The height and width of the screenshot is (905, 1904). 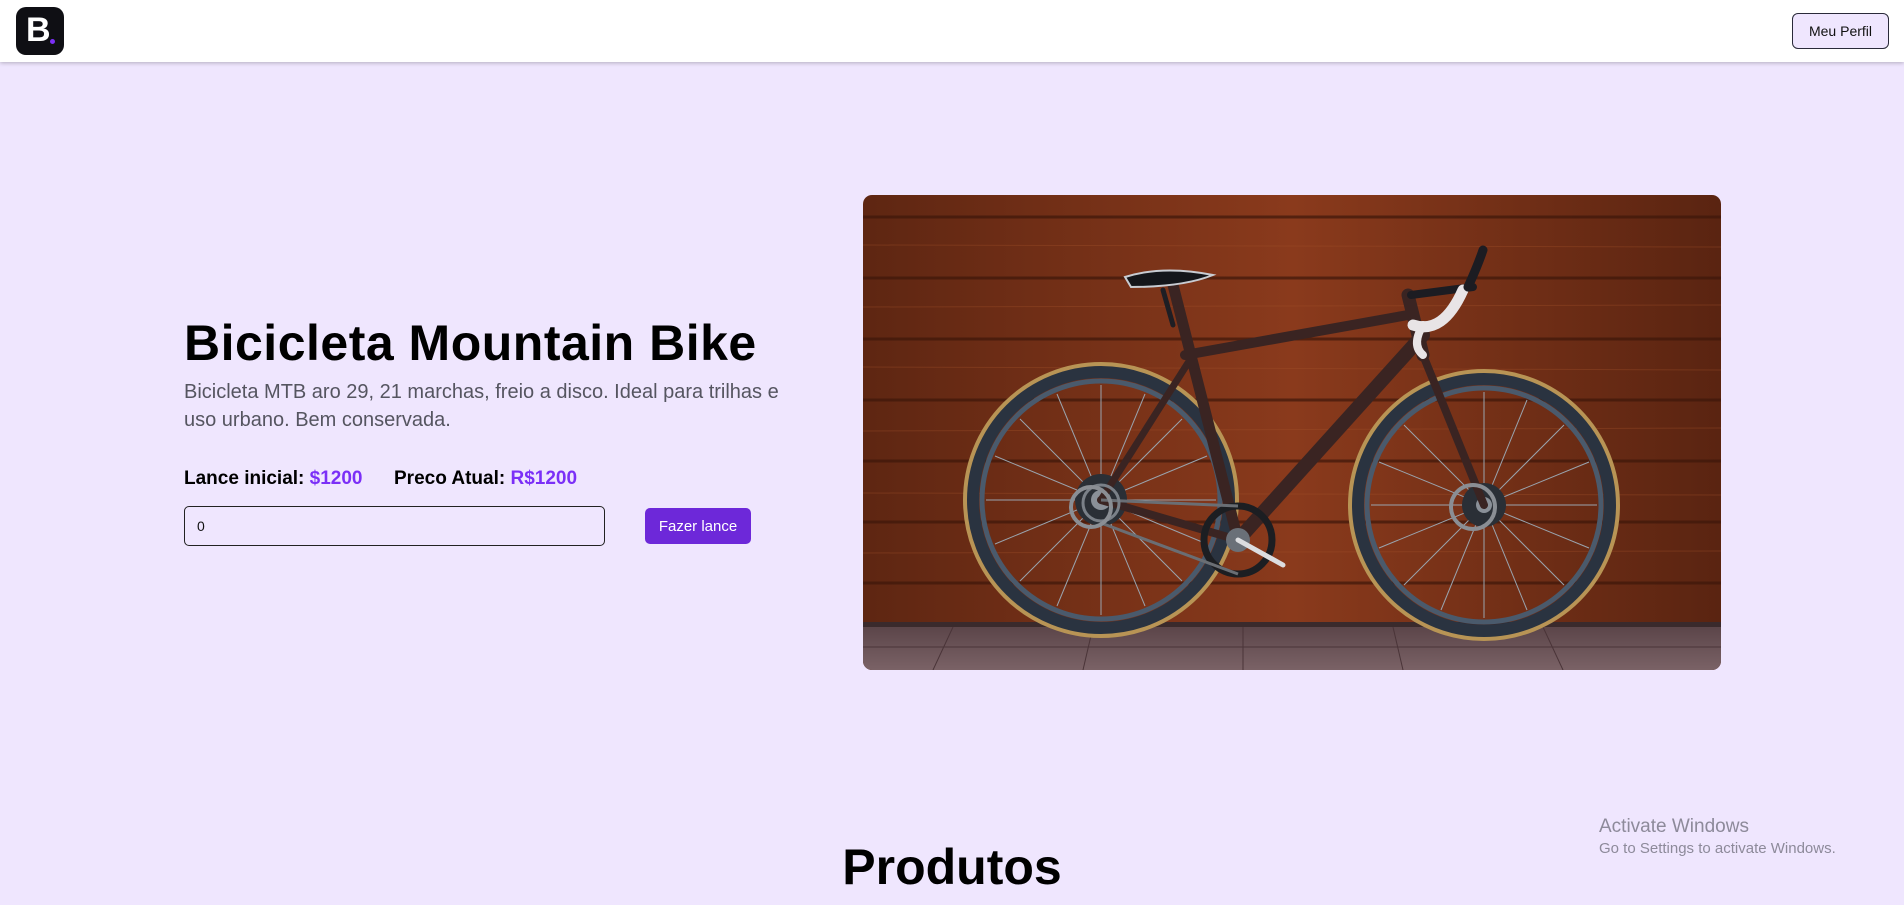 What do you see at coordinates (470, 343) in the screenshot?
I see `product-title: Bicicleta Mountain Bike` at bounding box center [470, 343].